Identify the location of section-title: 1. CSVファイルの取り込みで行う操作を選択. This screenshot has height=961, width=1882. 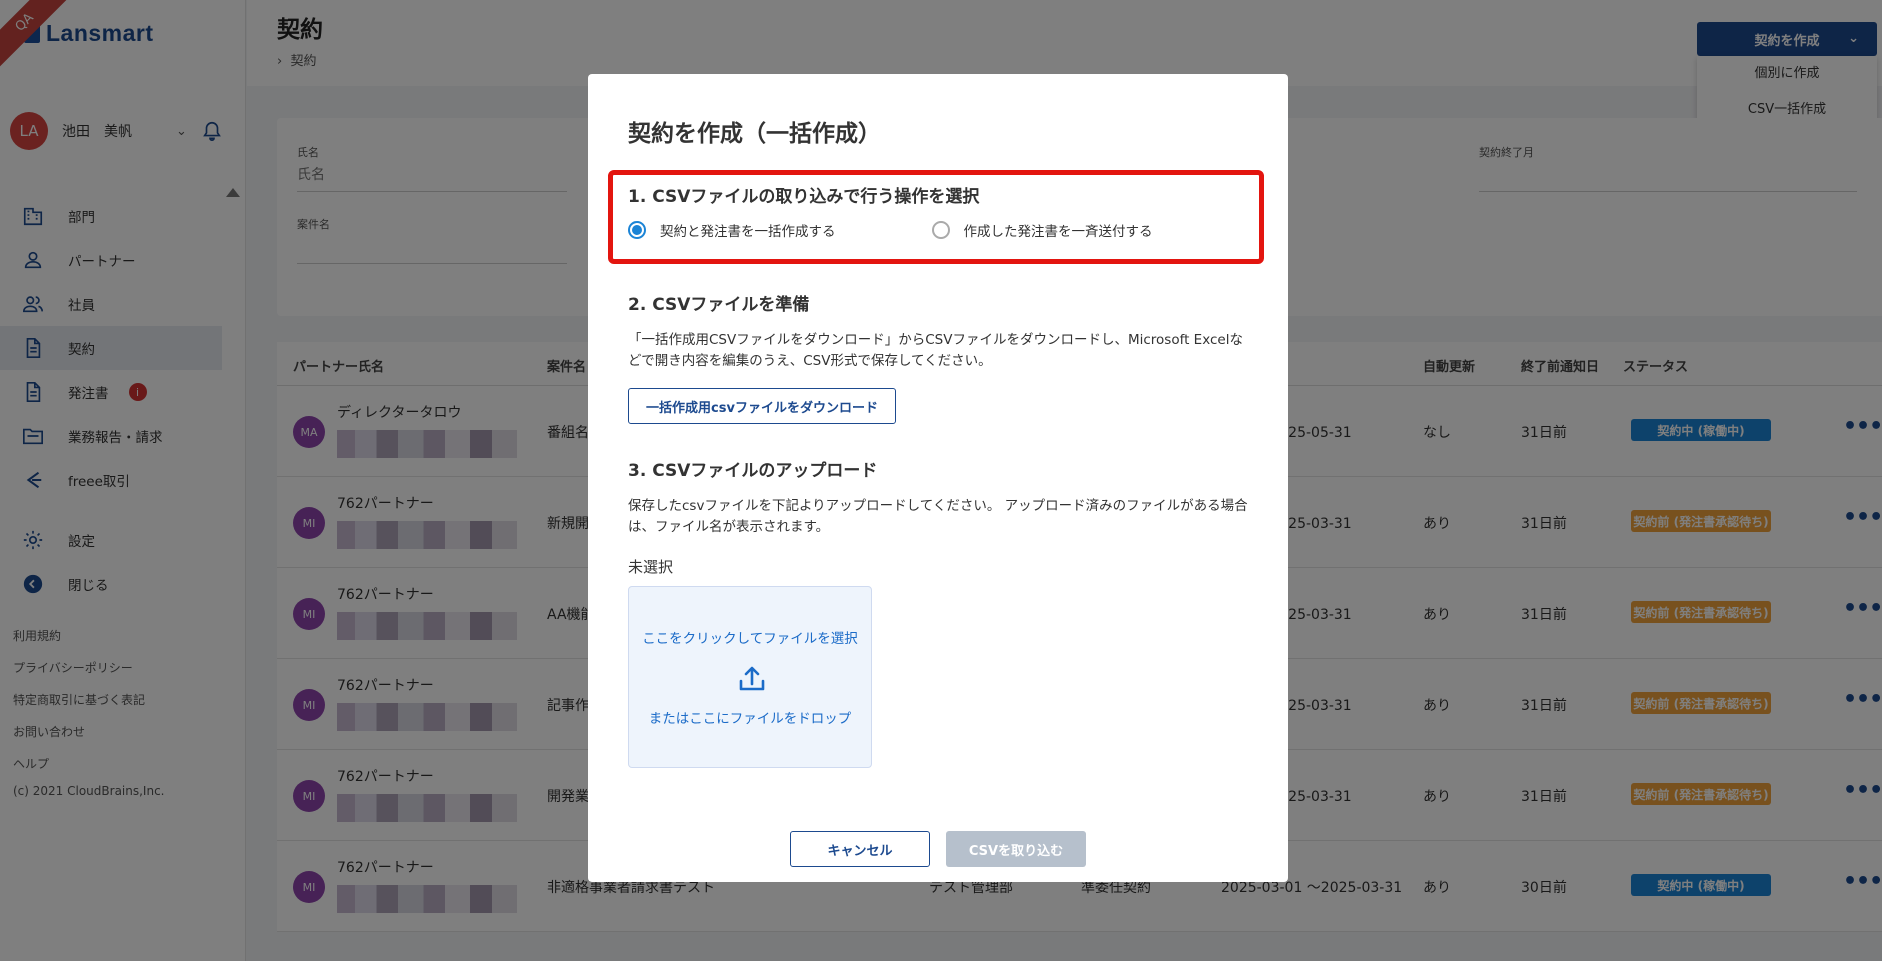
(804, 197).